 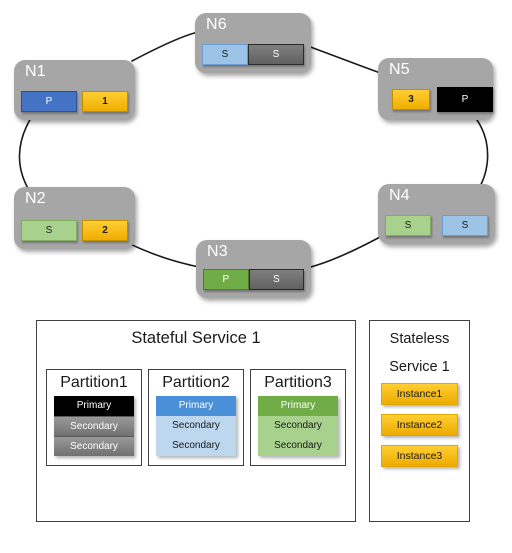 I want to click on node-n6-slots: S S, so click(x=253, y=54).